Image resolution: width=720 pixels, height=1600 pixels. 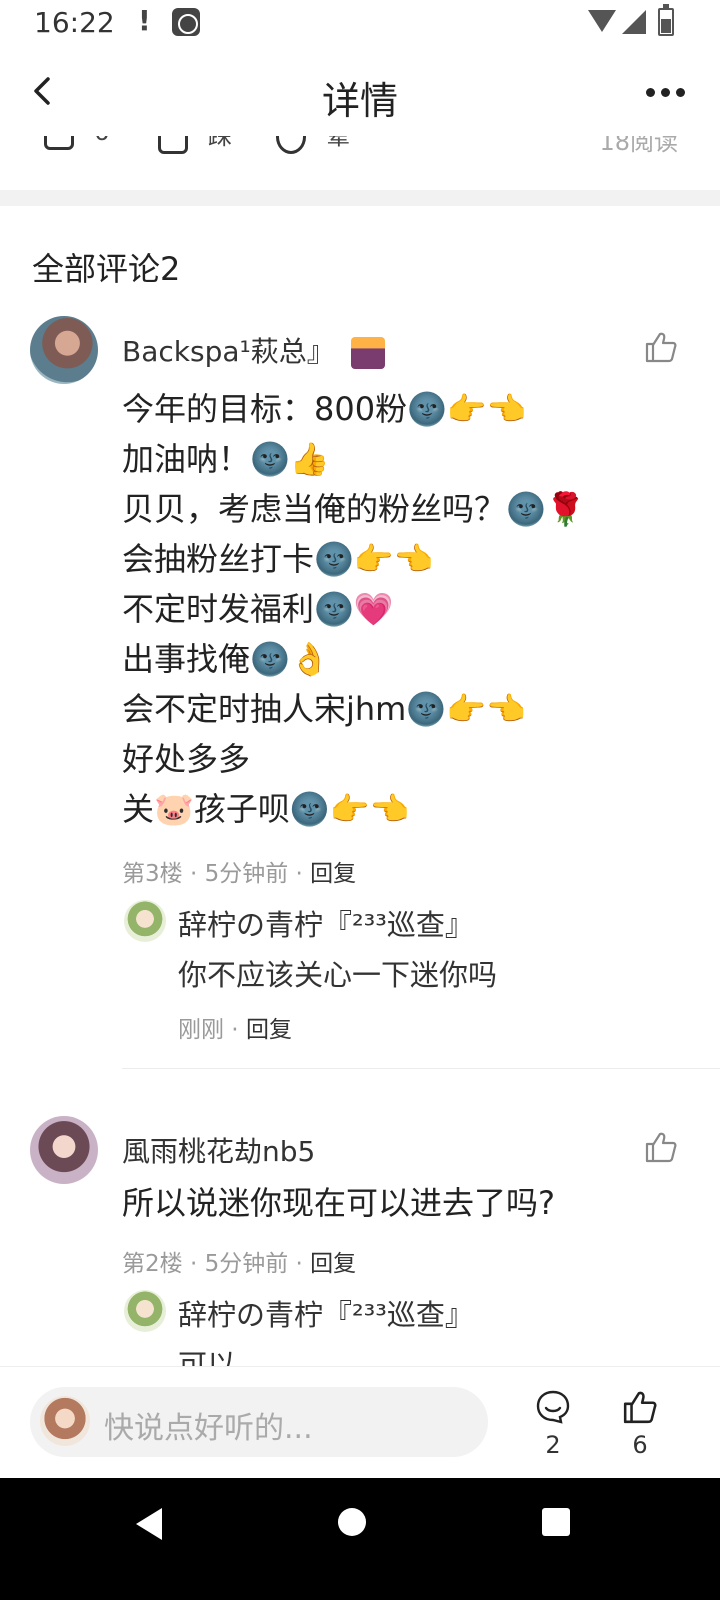 What do you see at coordinates (553, 1445) in the screenshot?
I see `comment-count: 2` at bounding box center [553, 1445].